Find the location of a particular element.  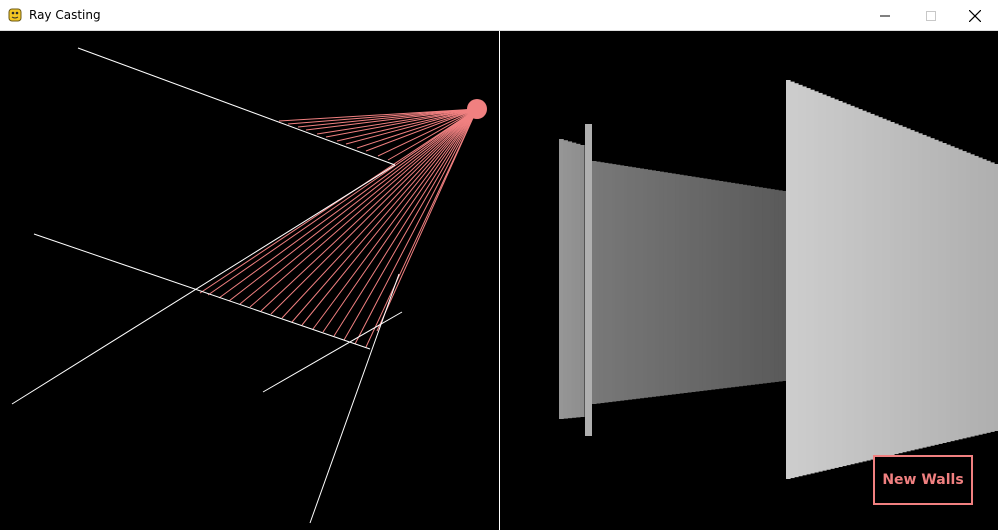

maximize-button is located at coordinates (931, 15).